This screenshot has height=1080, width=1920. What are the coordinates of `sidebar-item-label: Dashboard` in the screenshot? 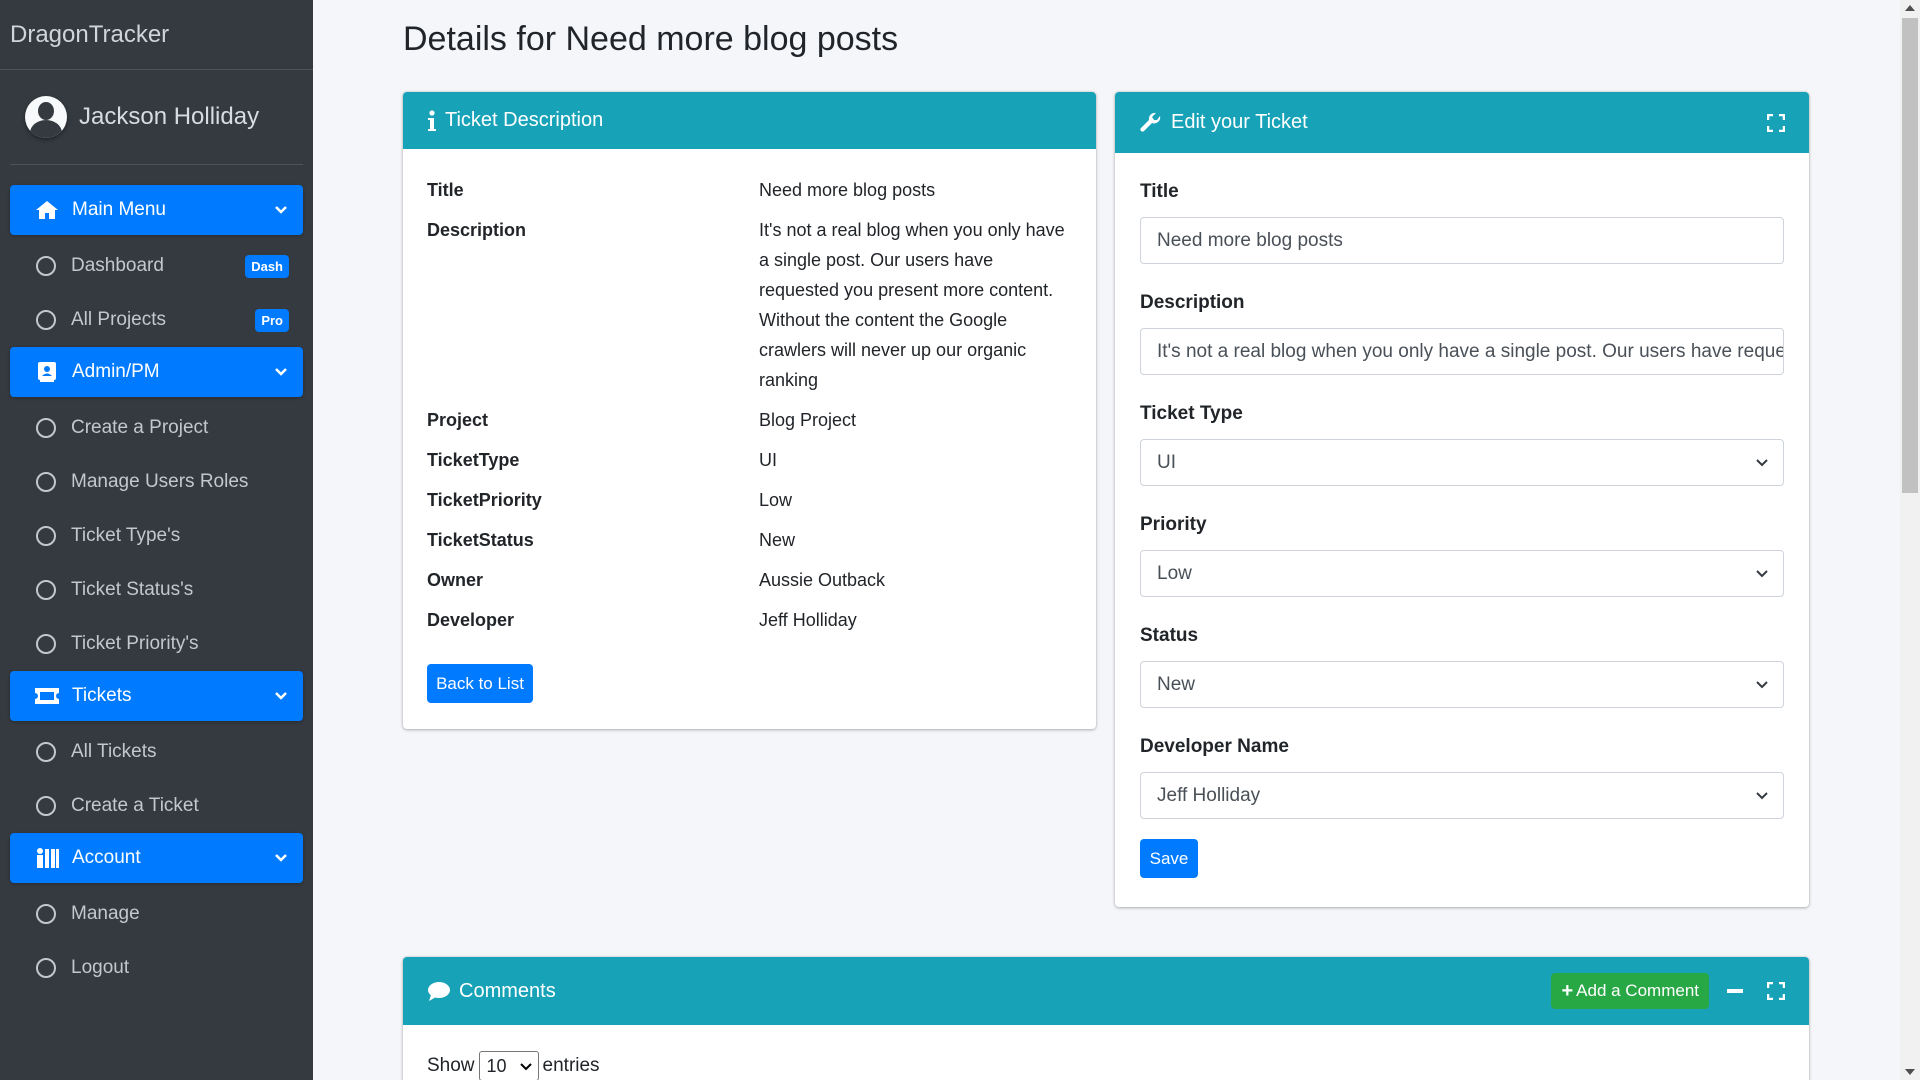 It's located at (117, 265).